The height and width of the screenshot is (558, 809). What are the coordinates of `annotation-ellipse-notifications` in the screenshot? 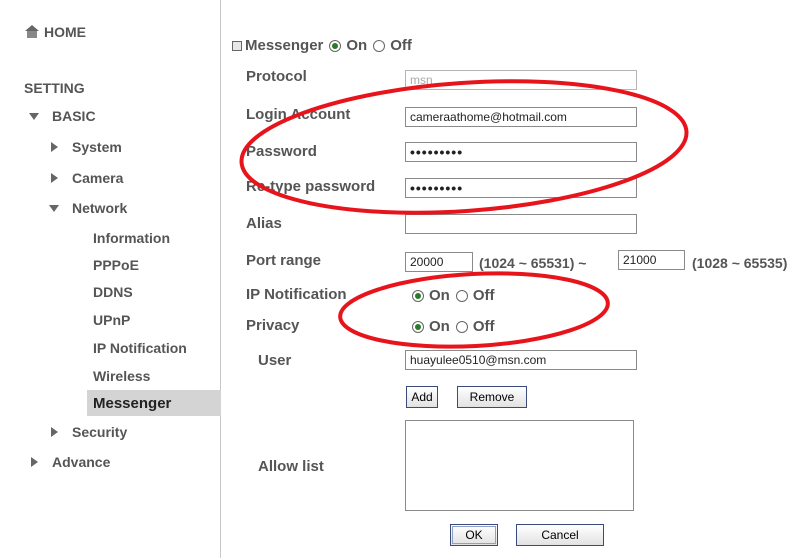 It's located at (474, 310).